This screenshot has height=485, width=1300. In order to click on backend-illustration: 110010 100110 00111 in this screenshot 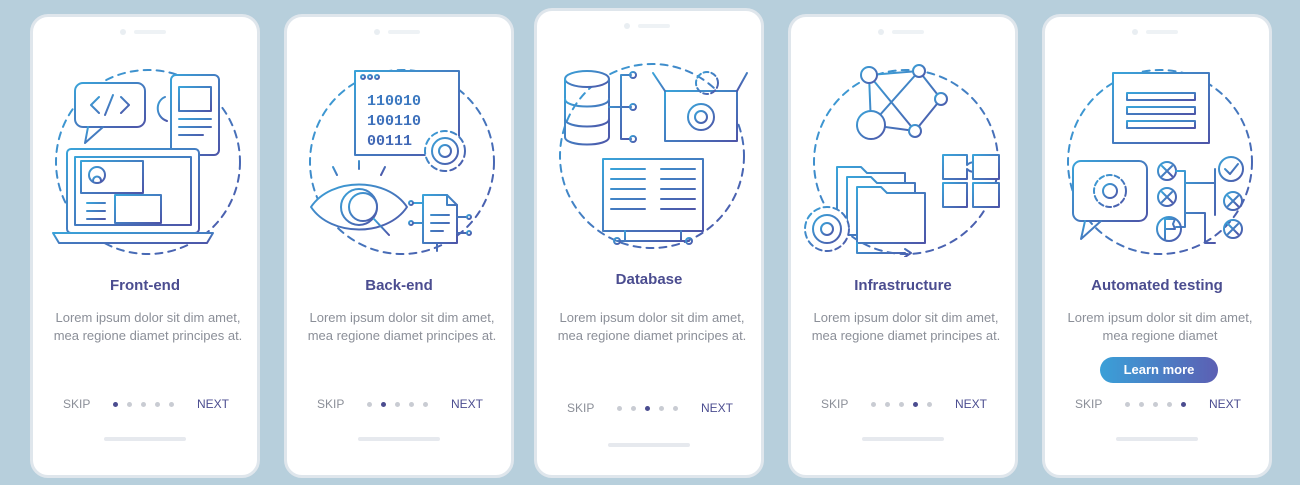, I will do `click(402, 162)`.